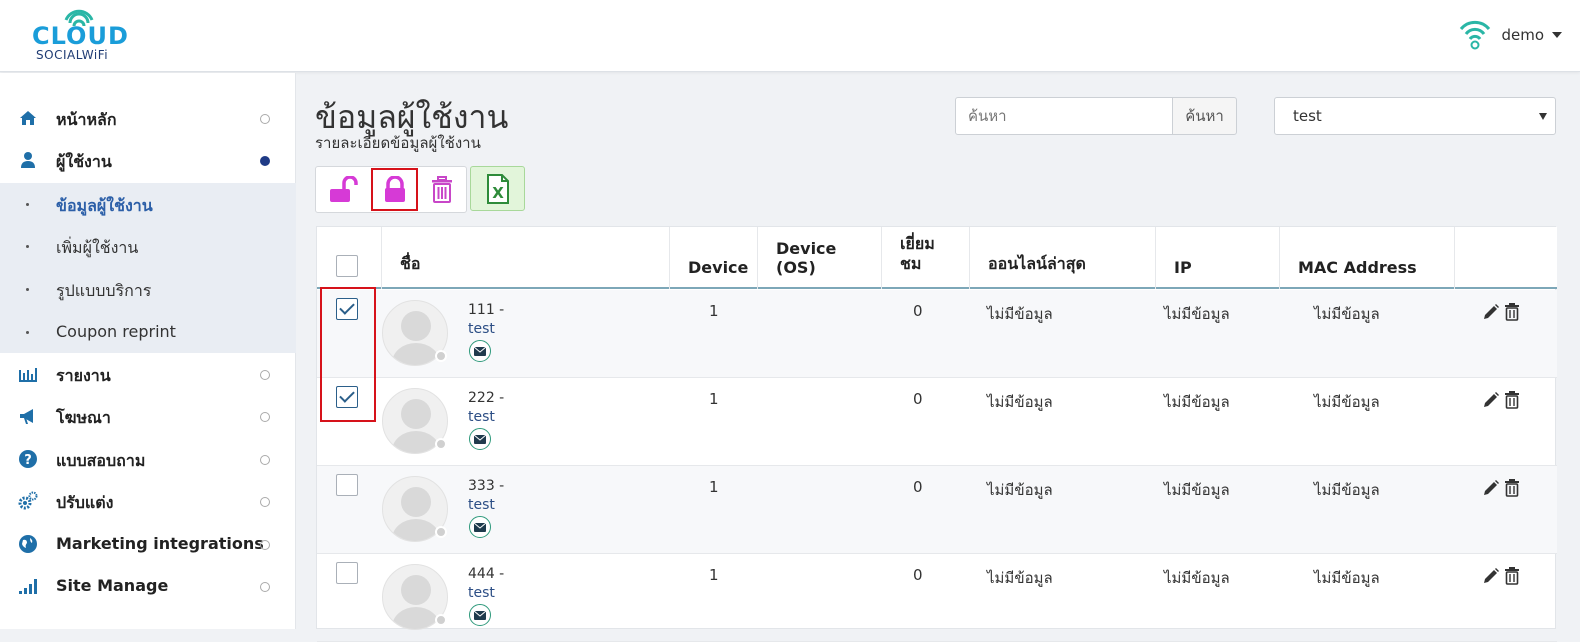 The width and height of the screenshot is (1580, 642). What do you see at coordinates (1557, 35) in the screenshot?
I see `chevron-down-icon` at bounding box center [1557, 35].